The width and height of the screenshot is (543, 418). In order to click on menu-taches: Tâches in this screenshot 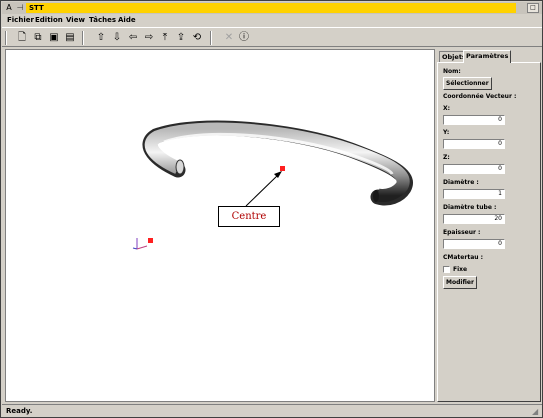, I will do `click(102, 20)`.